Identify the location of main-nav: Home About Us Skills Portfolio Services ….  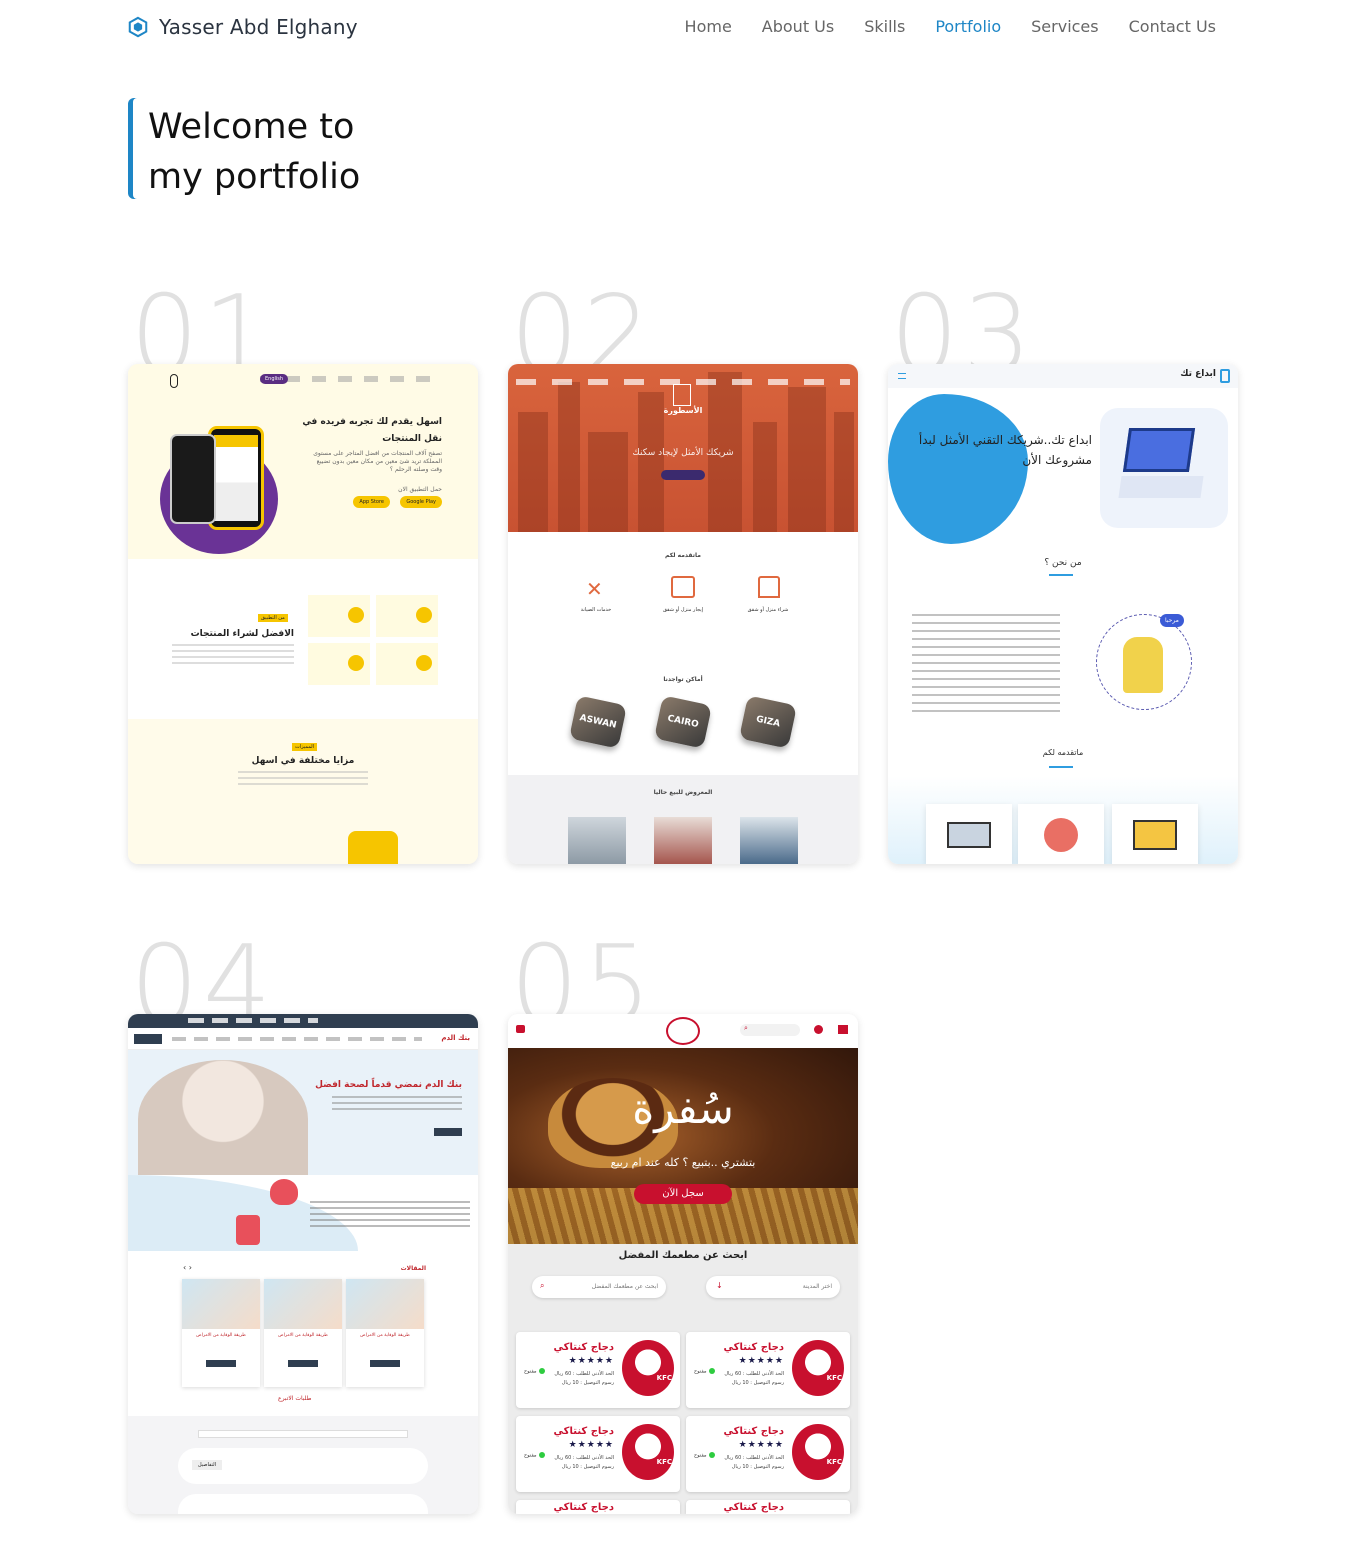
(950, 26).